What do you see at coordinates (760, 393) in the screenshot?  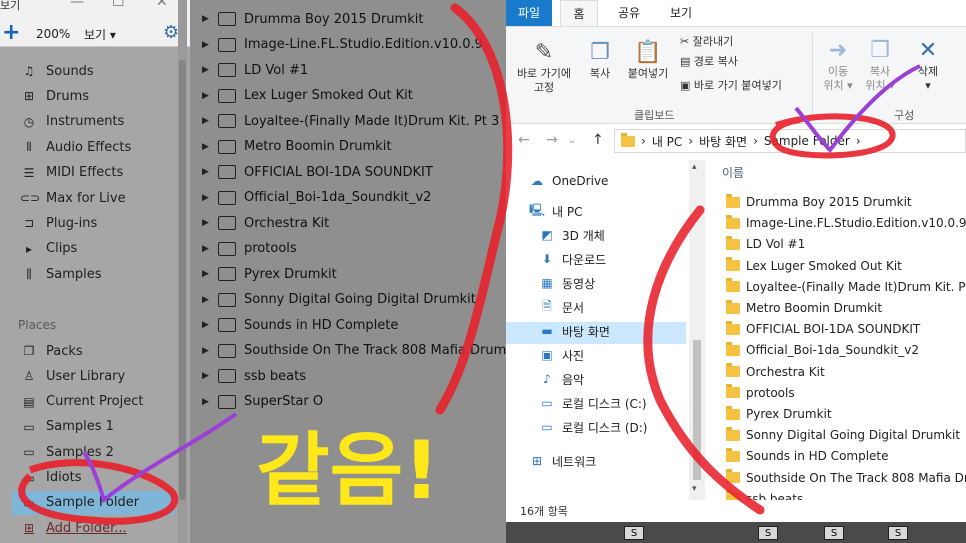 I see `file-list-item: protools` at bounding box center [760, 393].